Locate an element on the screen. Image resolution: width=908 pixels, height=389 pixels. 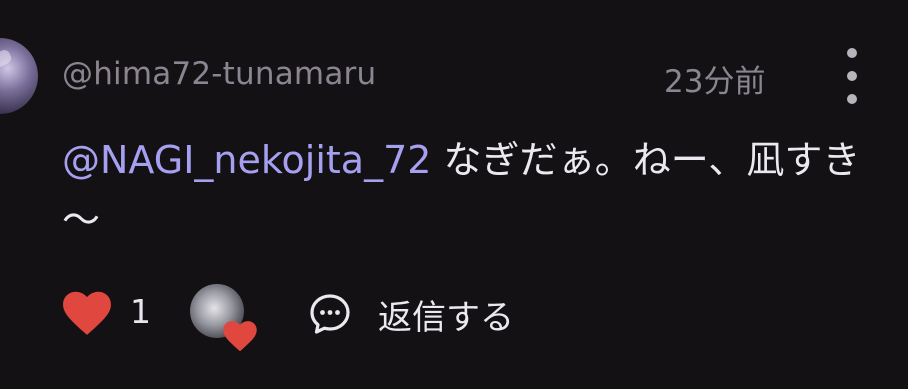
creator-heart-icon is located at coordinates (240, 336).